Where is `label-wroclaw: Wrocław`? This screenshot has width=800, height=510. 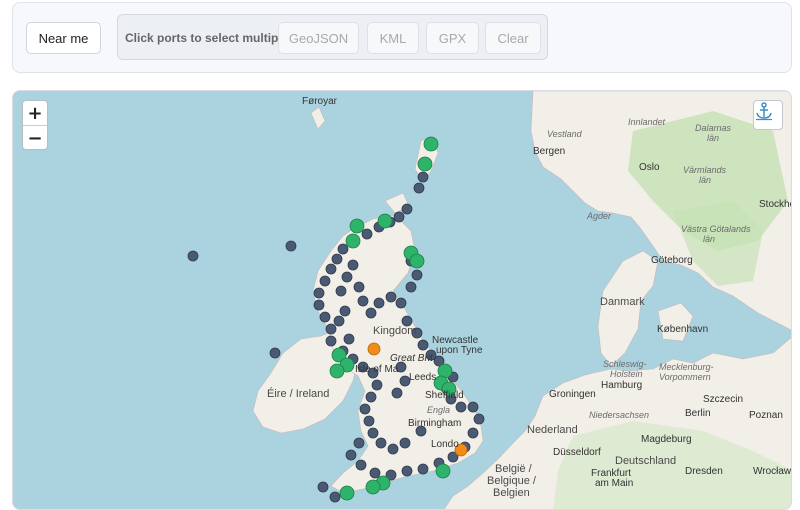 label-wroclaw: Wrocław is located at coordinates (772, 471).